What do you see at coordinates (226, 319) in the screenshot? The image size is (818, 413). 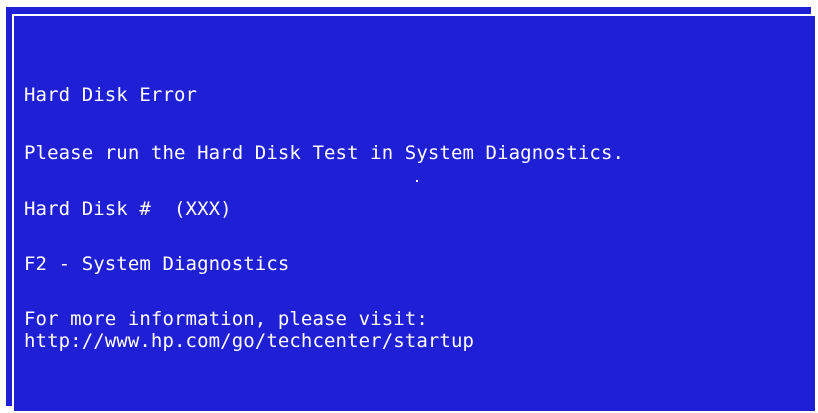 I see `info-prompt: For more information, please visit:` at bounding box center [226, 319].